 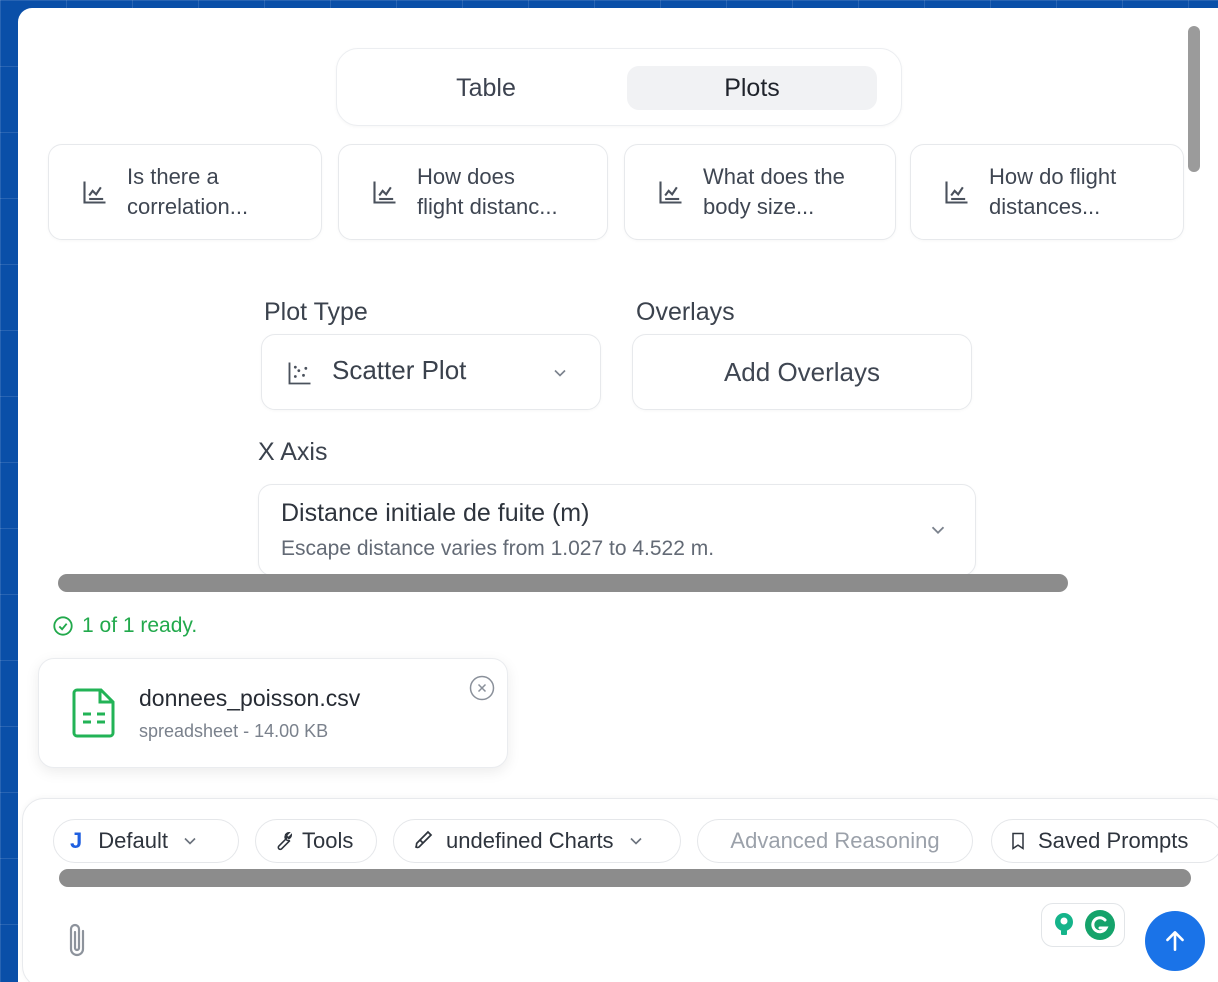 What do you see at coordinates (486, 88) in the screenshot?
I see `tab-table: Table` at bounding box center [486, 88].